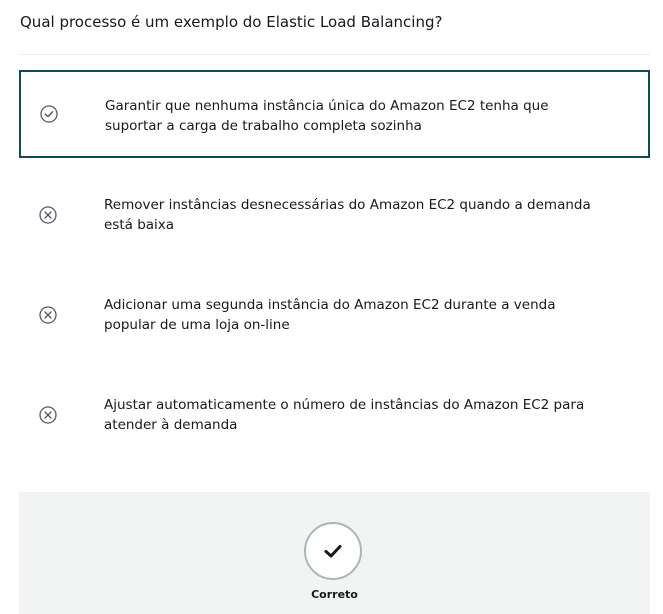  What do you see at coordinates (334, 594) in the screenshot?
I see `result-label: Correto` at bounding box center [334, 594].